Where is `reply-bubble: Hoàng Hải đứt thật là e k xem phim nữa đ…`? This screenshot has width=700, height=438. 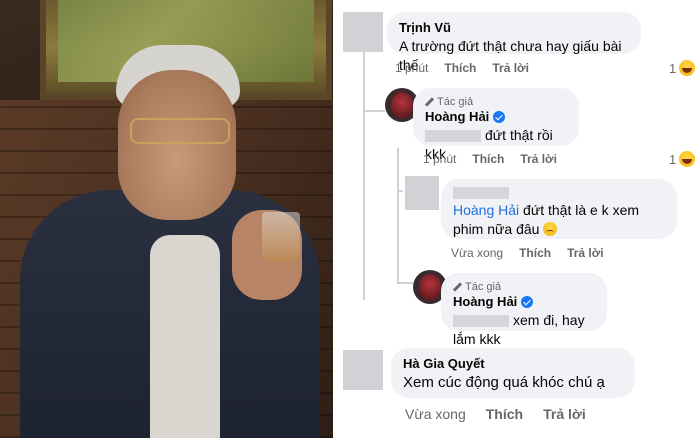
reply-bubble: Hoàng Hải đứt thật là e k xem phim nữa đ… is located at coordinates (559, 209).